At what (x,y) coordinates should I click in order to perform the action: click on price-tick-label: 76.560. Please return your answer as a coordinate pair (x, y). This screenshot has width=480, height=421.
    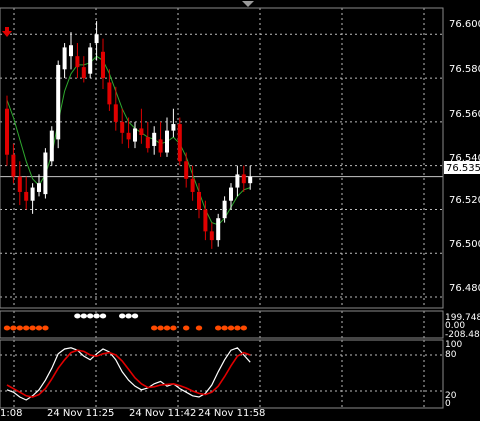
    Looking at the image, I should click on (464, 114).